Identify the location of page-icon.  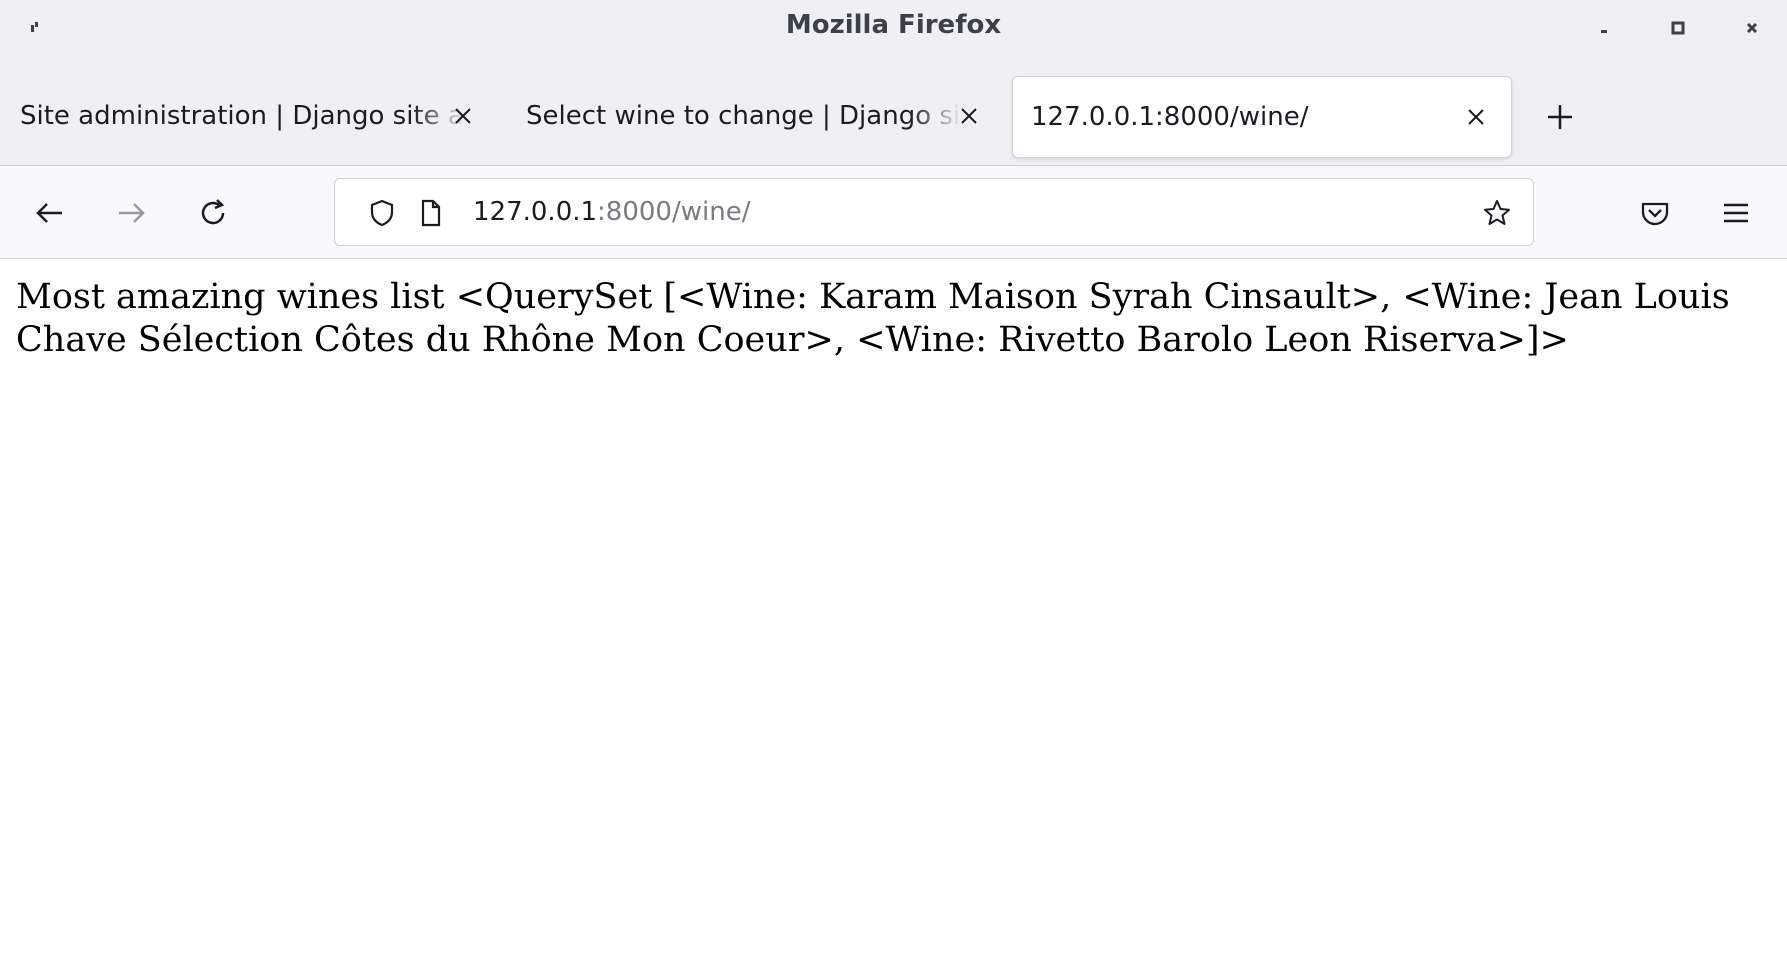
(431, 213).